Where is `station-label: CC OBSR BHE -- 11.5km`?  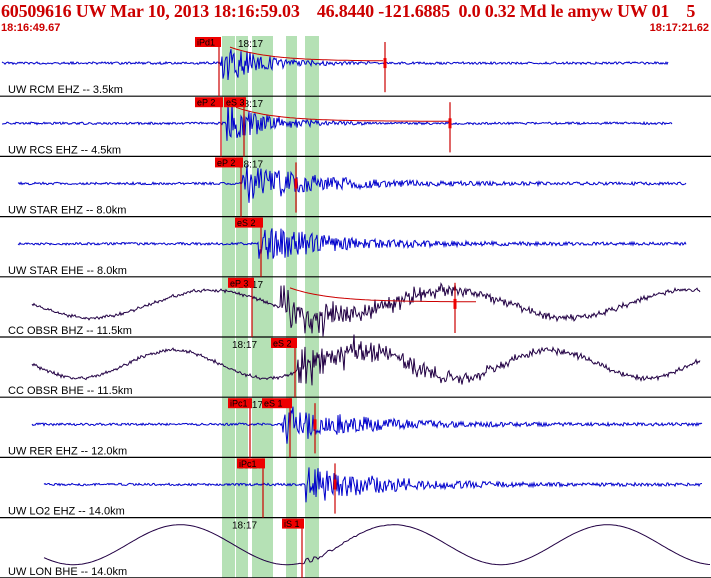
station-label: CC OBSR BHE -- 11.5km is located at coordinates (70, 391).